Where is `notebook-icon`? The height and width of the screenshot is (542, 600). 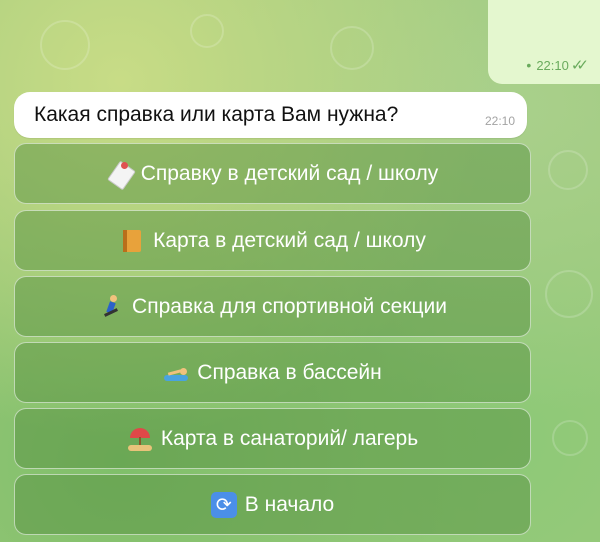 notebook-icon is located at coordinates (132, 241).